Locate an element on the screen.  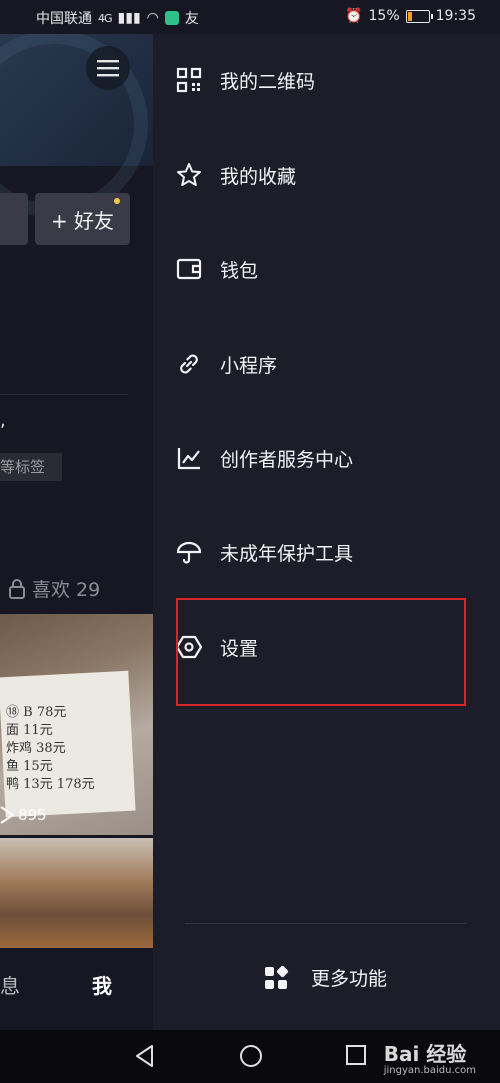
drawer-divider is located at coordinates (326, 923).